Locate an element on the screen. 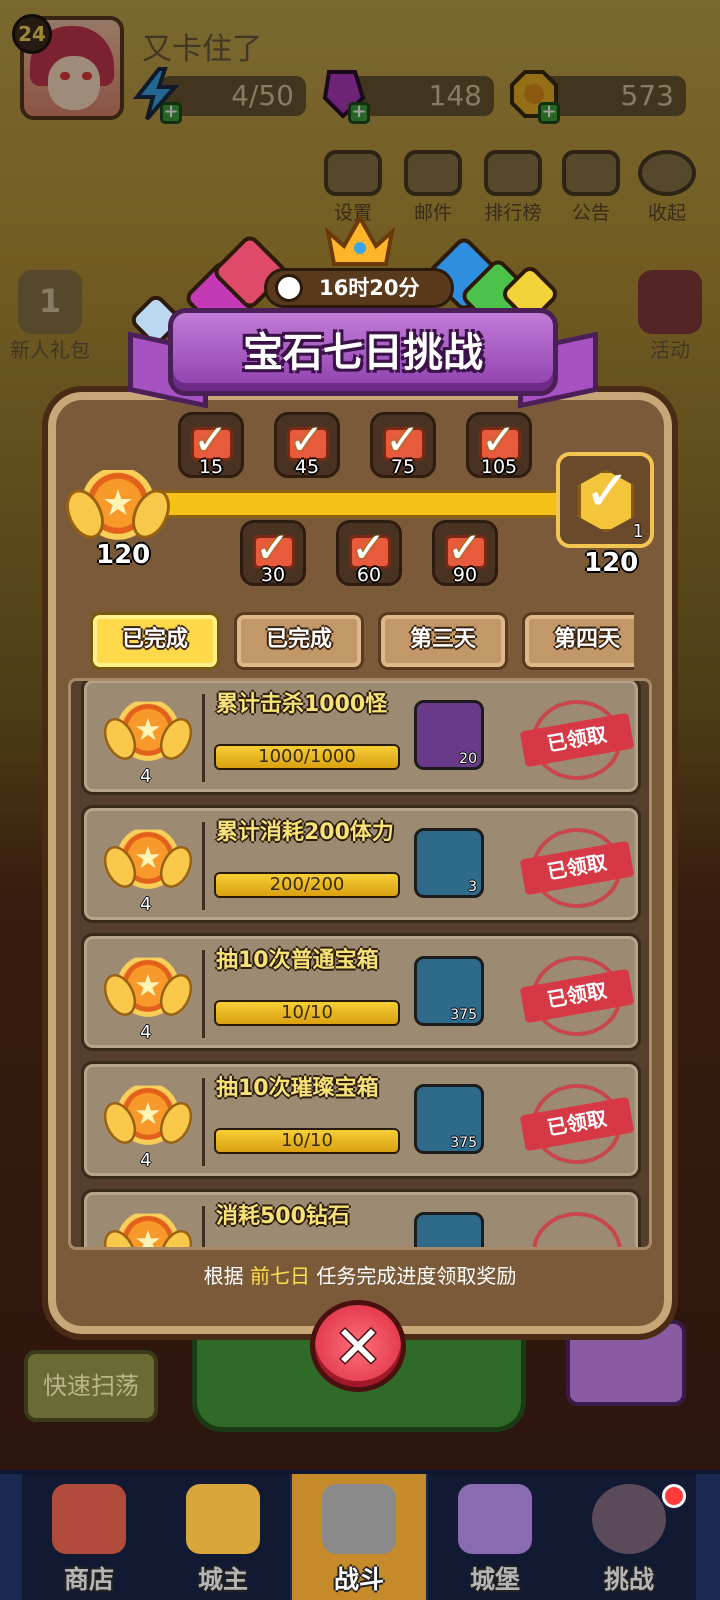  tab-day-2: 已完成 is located at coordinates (299, 641).